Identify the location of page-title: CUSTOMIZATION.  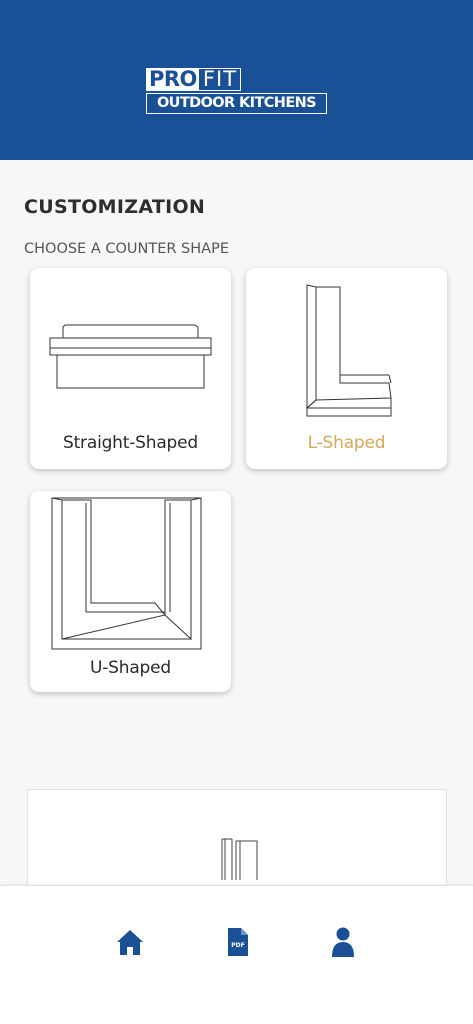
(115, 207).